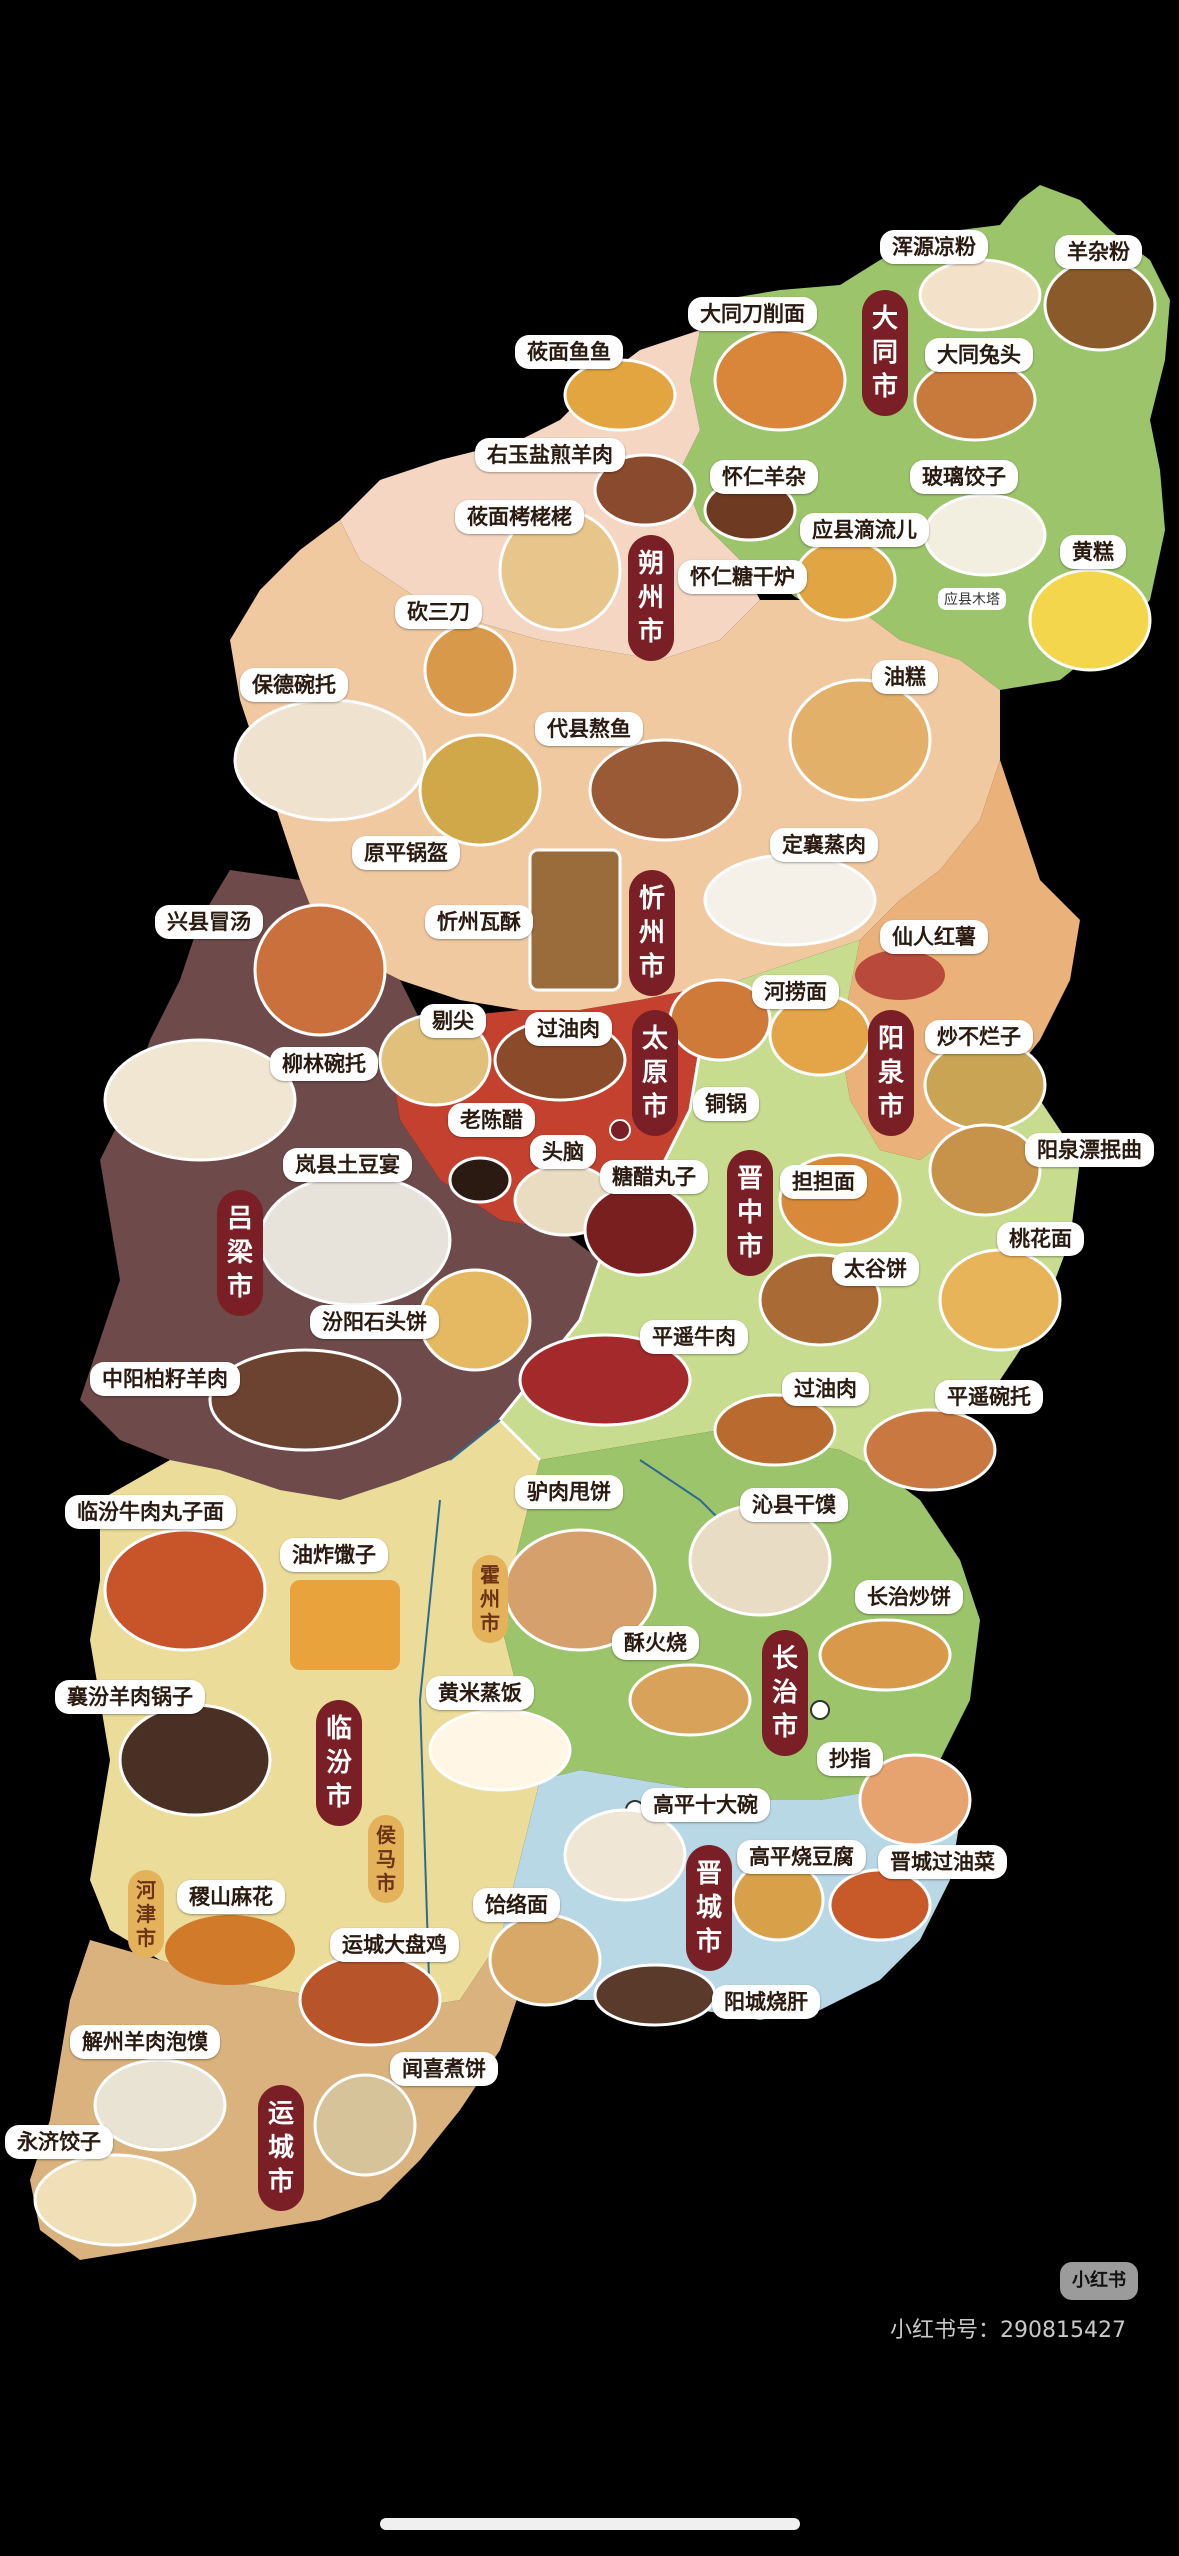  What do you see at coordinates (1040, 1239) in the screenshot?
I see `label-taohuamian: 桃花面` at bounding box center [1040, 1239].